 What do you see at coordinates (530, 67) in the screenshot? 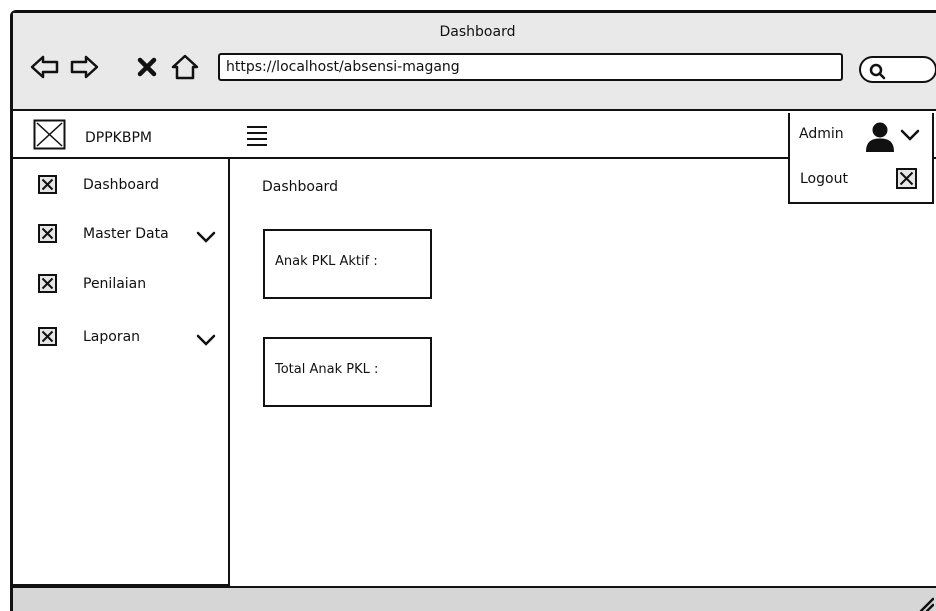
I see `address-bar: https://localhost/absensi-magang` at bounding box center [530, 67].